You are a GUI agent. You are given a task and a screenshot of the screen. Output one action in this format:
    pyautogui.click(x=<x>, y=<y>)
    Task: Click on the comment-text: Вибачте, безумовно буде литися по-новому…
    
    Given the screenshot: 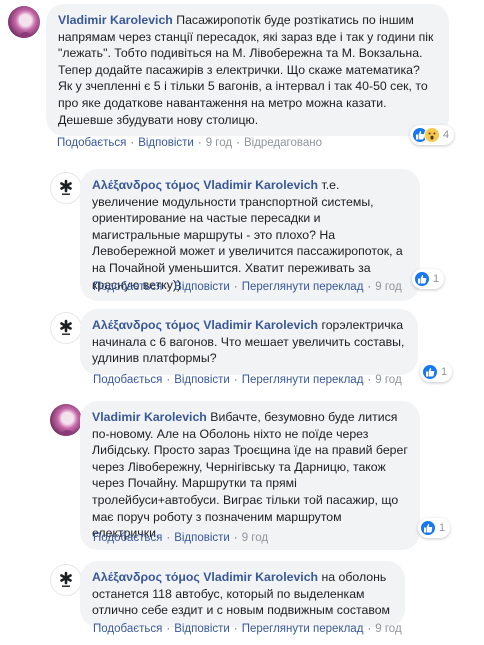 What is the action you would take?
    pyautogui.click(x=252, y=475)
    